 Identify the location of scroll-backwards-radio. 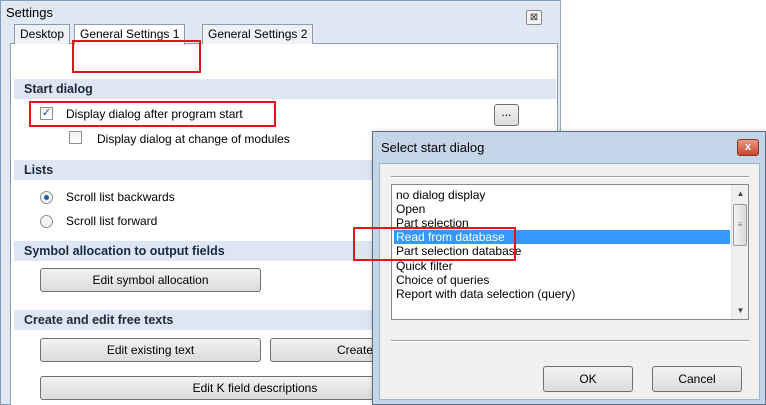
(46, 197).